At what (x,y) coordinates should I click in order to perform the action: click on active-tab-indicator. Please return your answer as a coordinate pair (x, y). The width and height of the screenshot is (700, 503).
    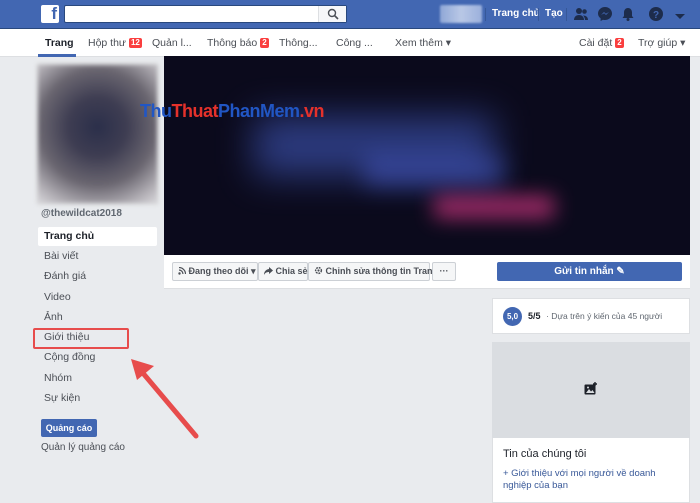
    Looking at the image, I should click on (57, 55).